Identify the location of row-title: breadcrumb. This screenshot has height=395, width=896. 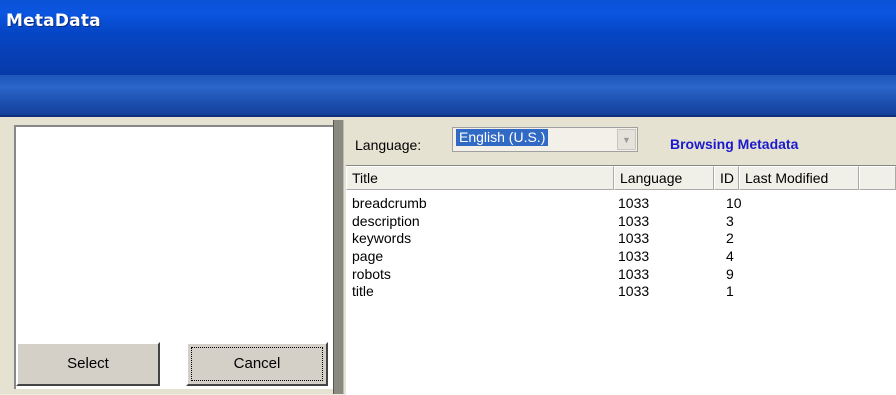
(389, 203).